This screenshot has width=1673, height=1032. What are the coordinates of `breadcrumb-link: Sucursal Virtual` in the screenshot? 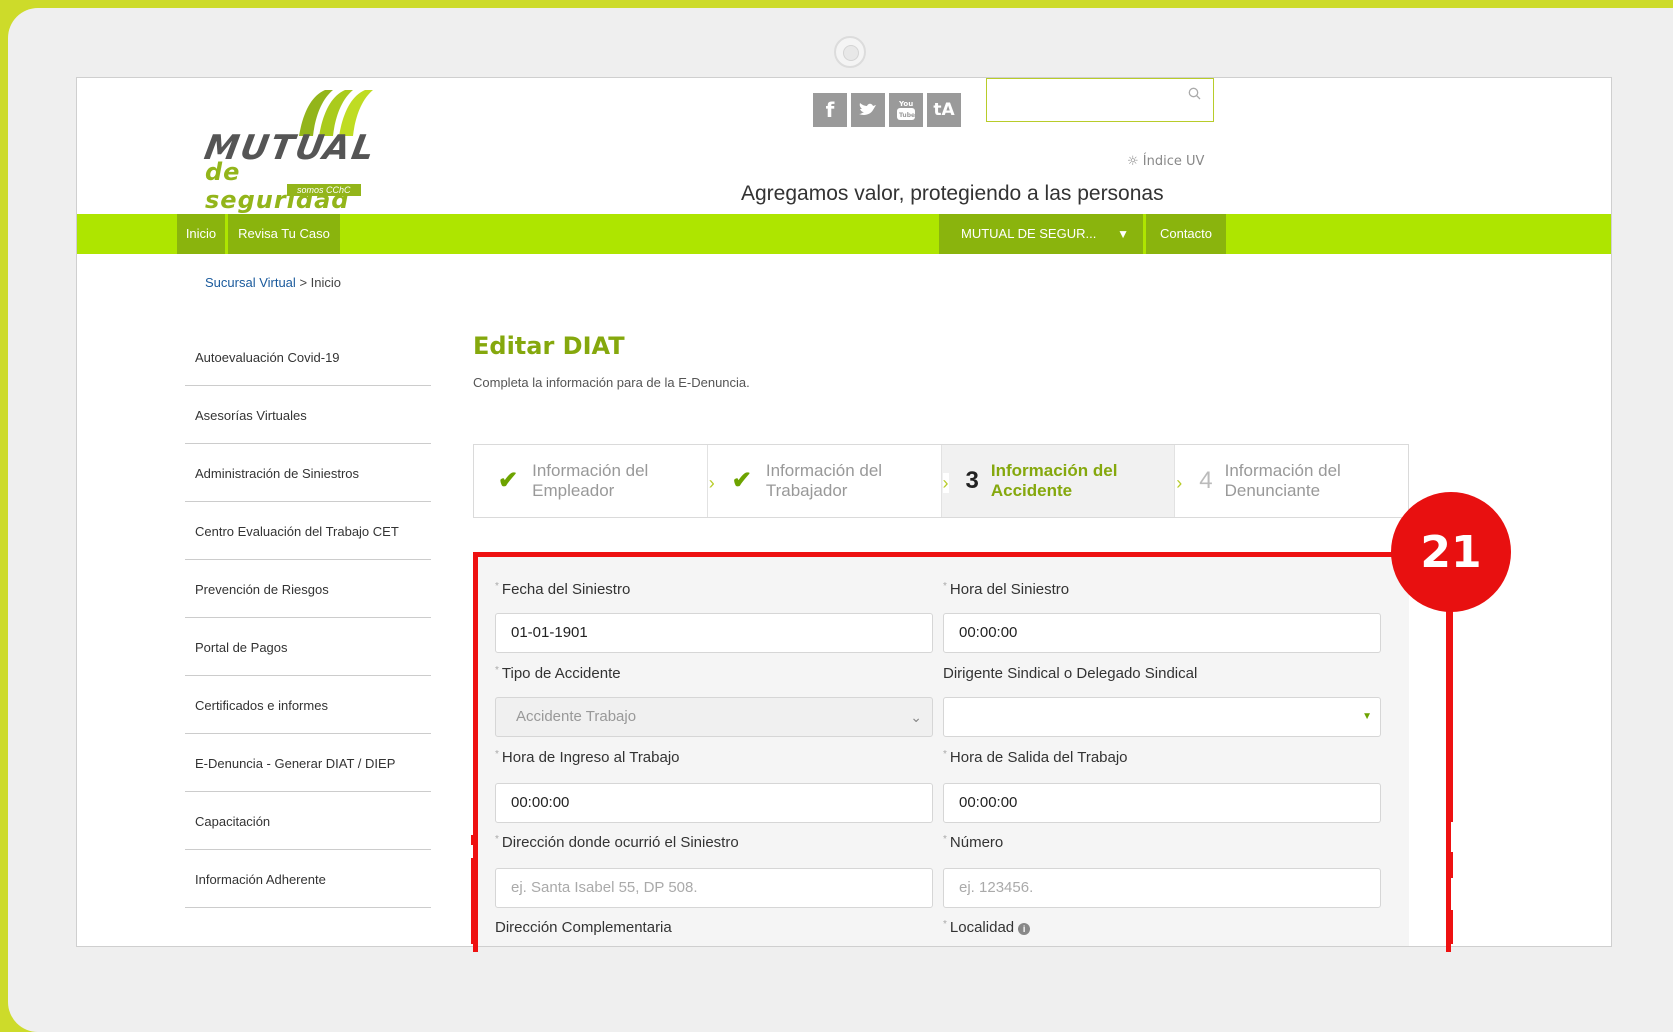 It's located at (250, 282).